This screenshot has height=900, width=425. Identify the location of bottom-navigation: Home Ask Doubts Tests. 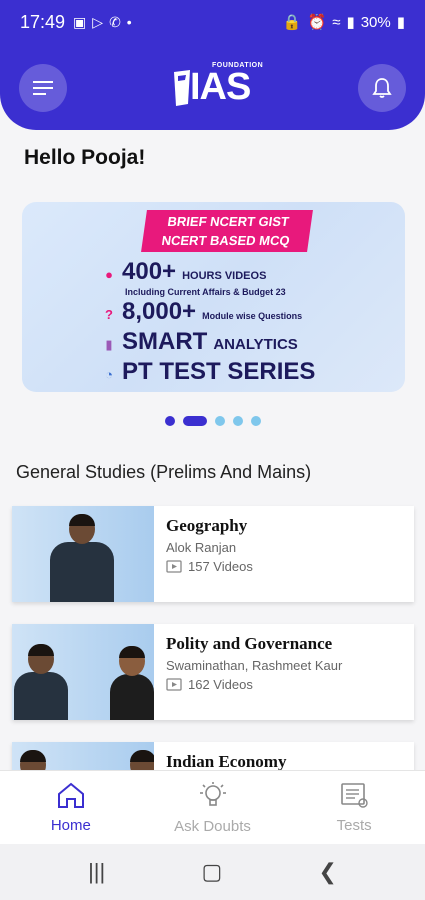
(212, 807).